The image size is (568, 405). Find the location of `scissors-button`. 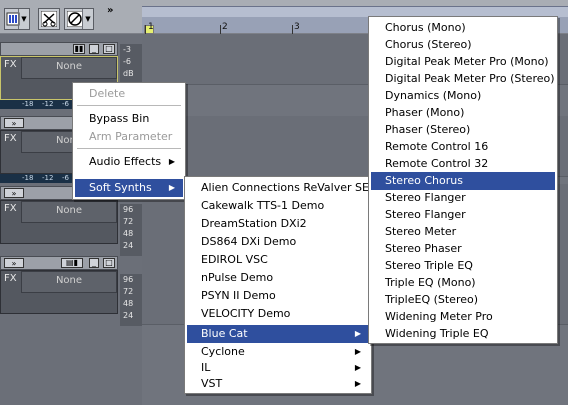

scissors-button is located at coordinates (49, 19).